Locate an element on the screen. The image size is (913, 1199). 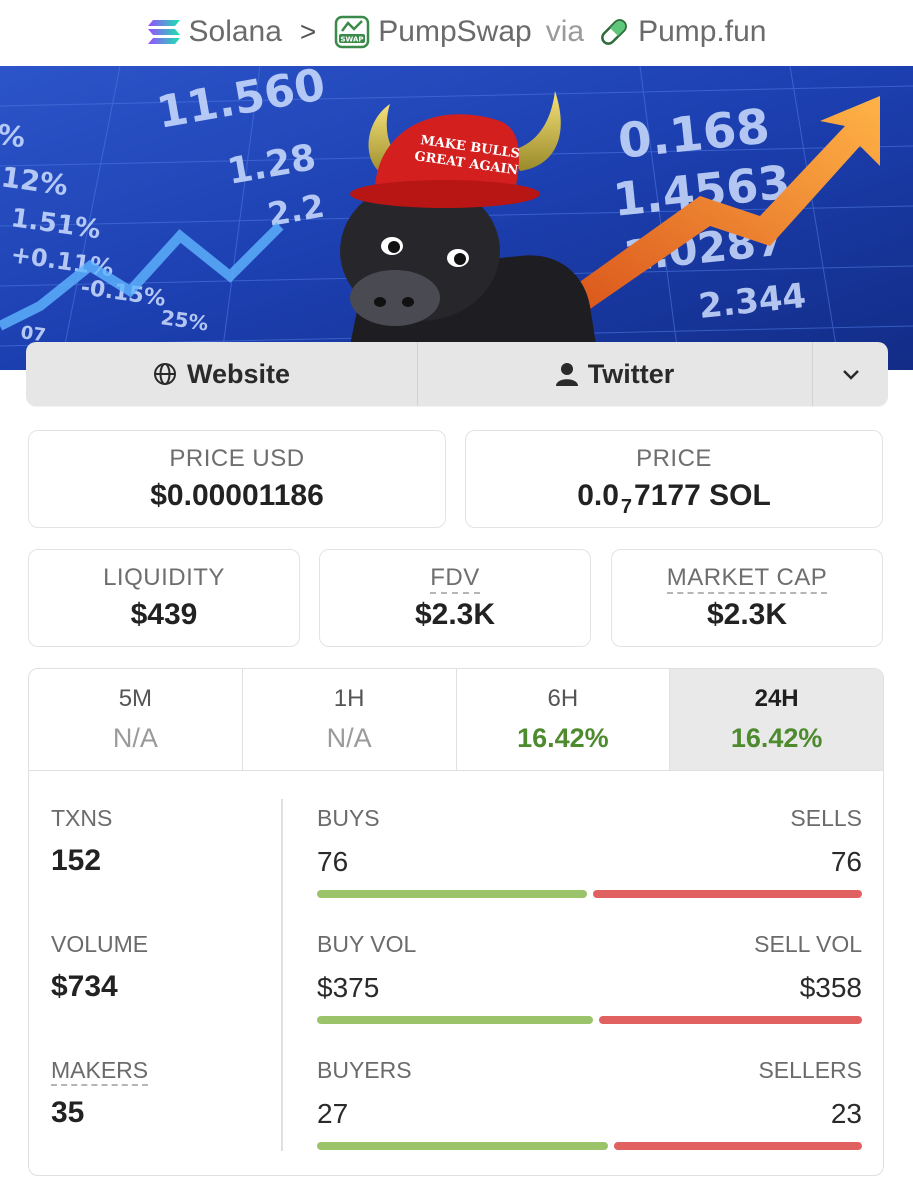
tab-label: 5M is located at coordinates (135, 698).